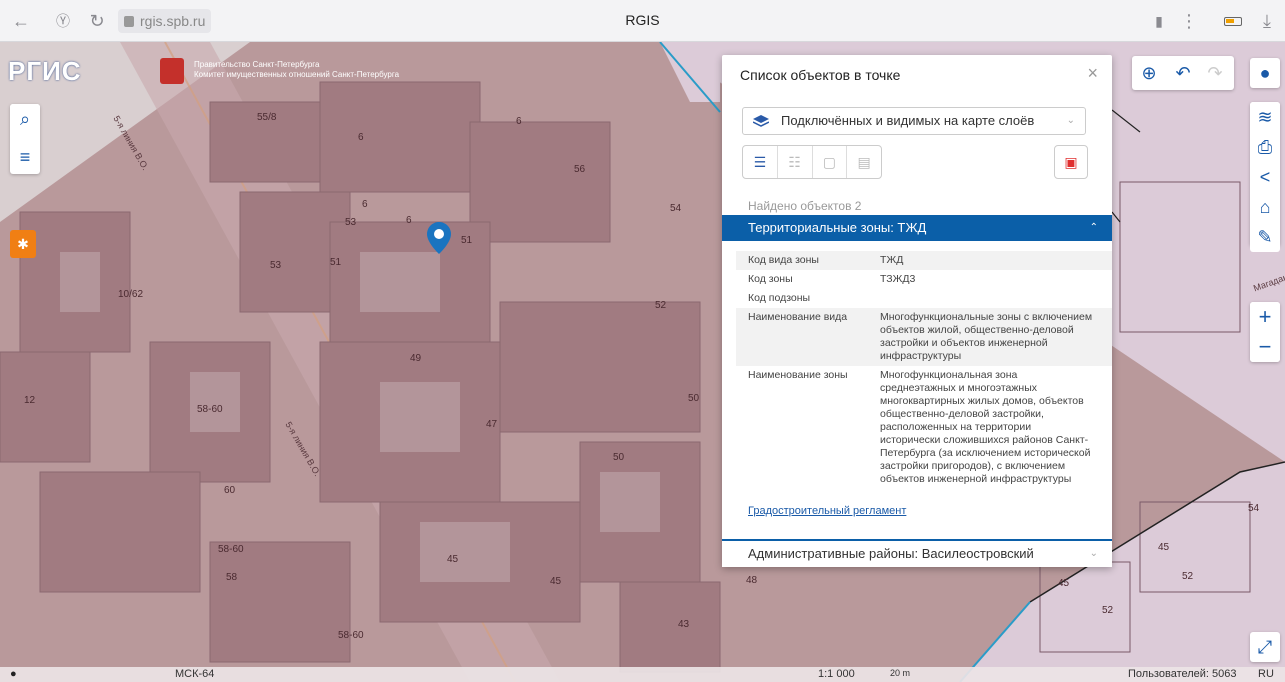 The height and width of the screenshot is (682, 1285). Describe the element at coordinates (194, 674) in the screenshot. I see `crs-select: МСК-64` at that location.